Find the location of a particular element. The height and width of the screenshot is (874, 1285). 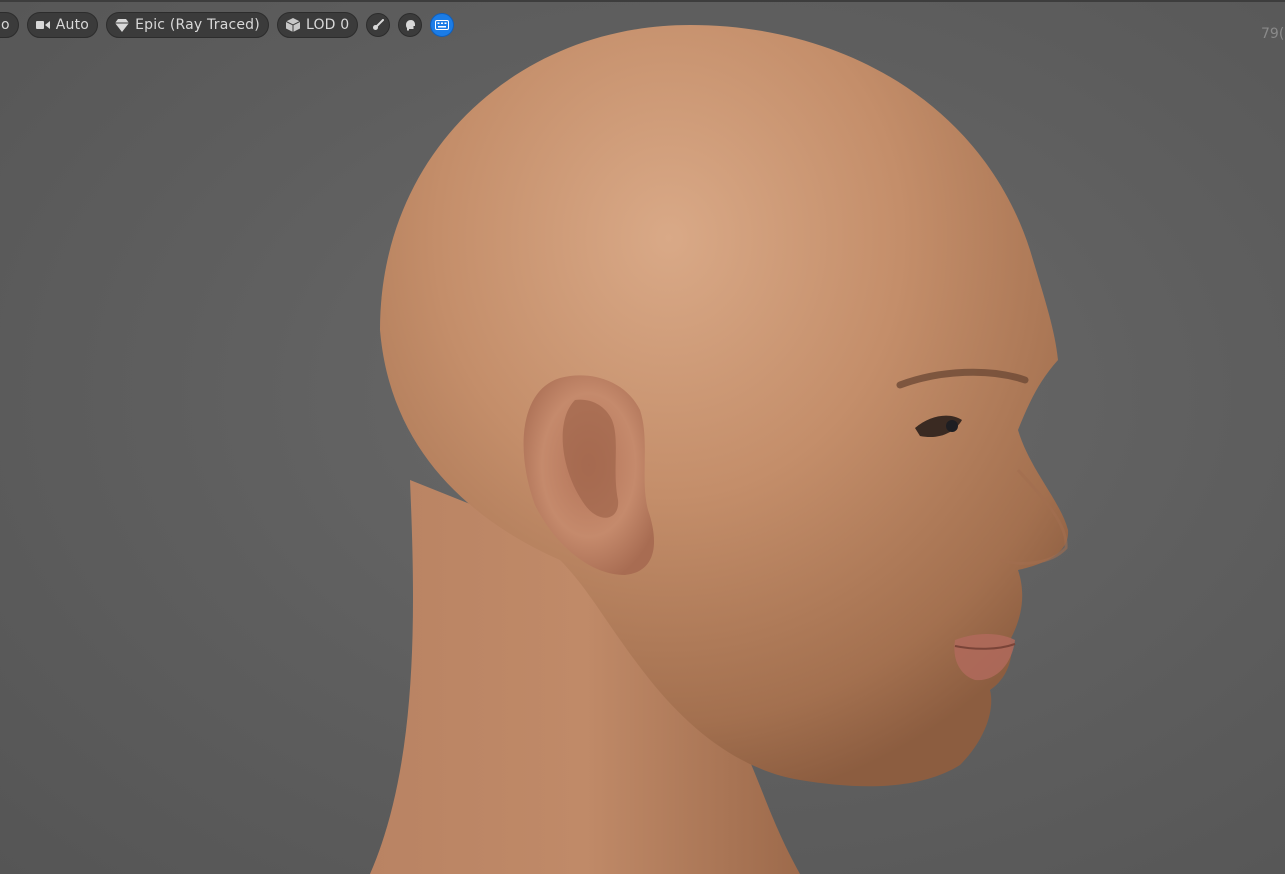

video-camera-icon is located at coordinates (42, 25).